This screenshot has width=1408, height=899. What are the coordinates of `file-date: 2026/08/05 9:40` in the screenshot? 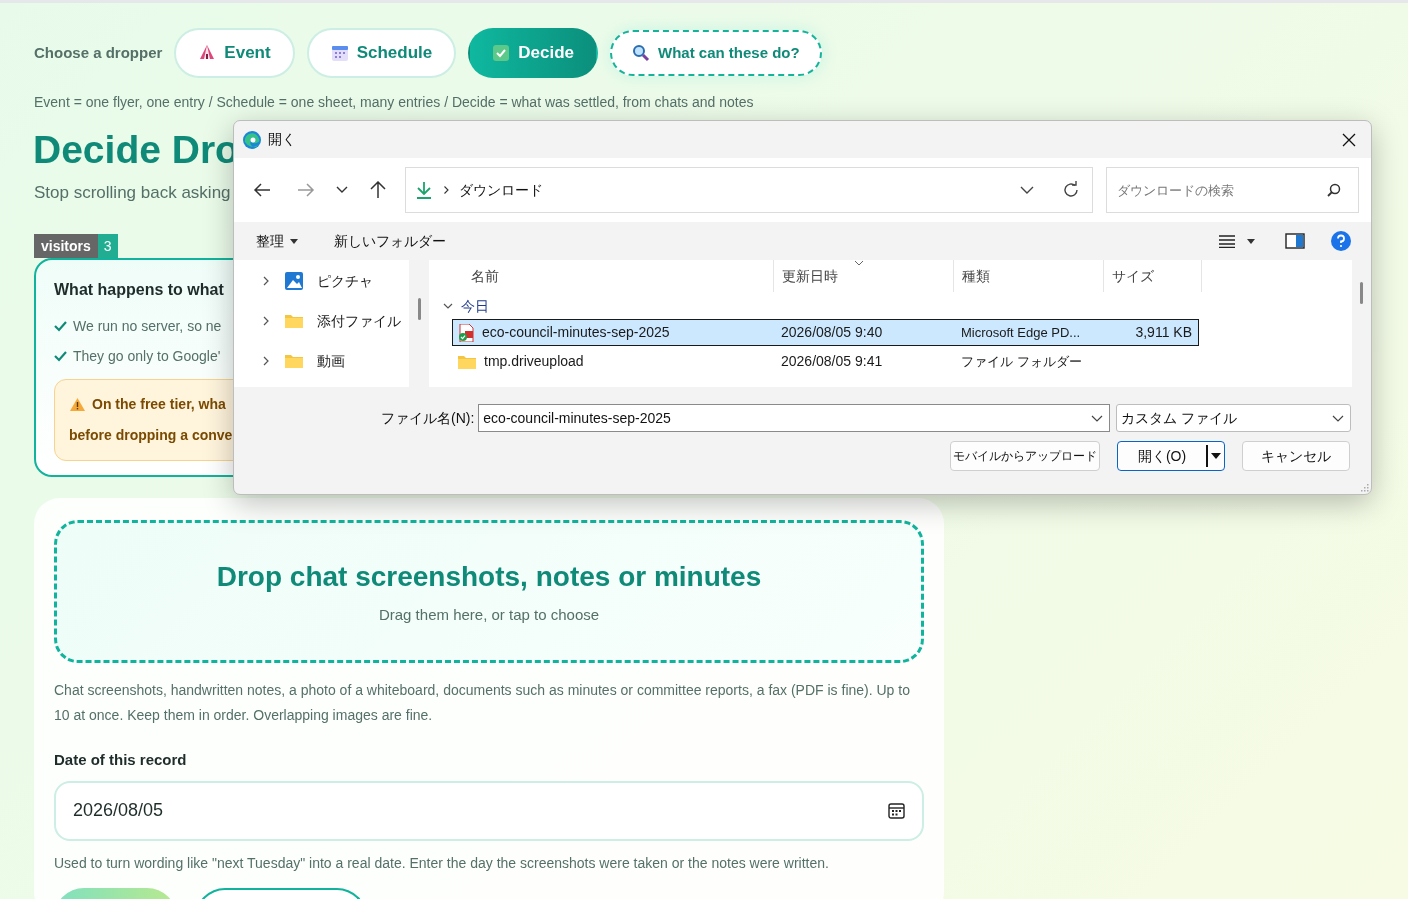 It's located at (832, 332).